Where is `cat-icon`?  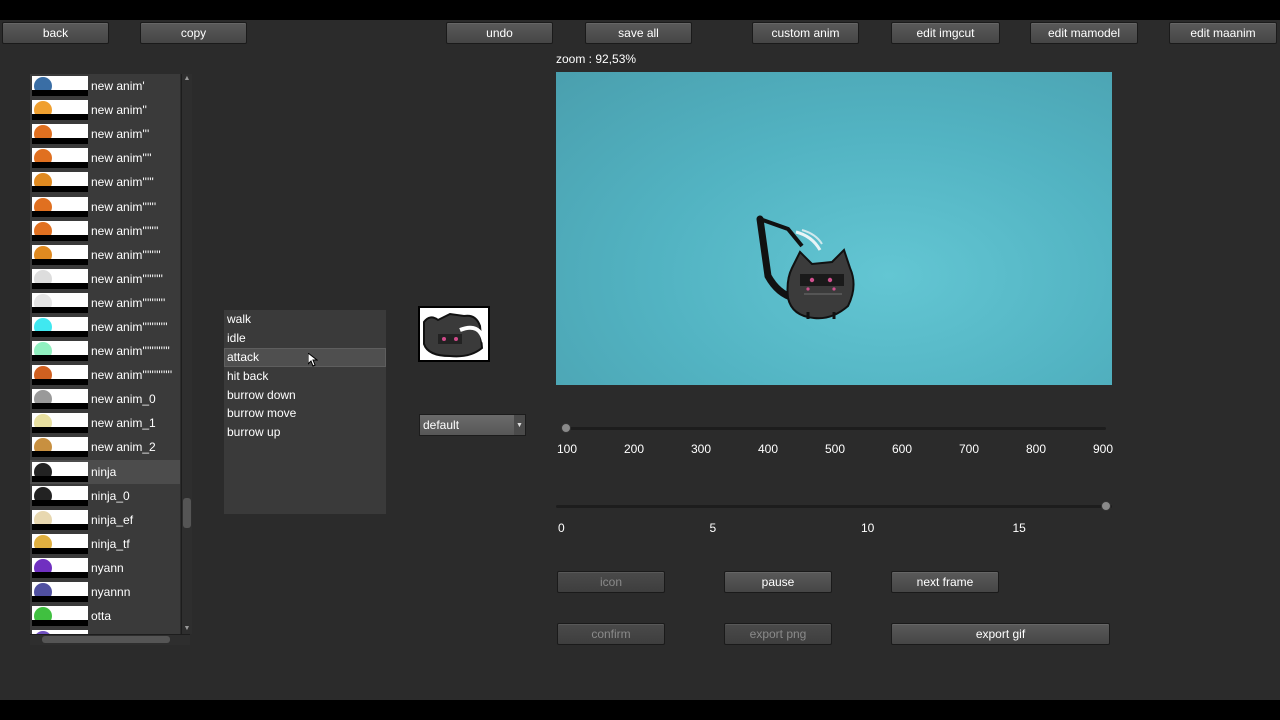
cat-icon is located at coordinates (454, 334).